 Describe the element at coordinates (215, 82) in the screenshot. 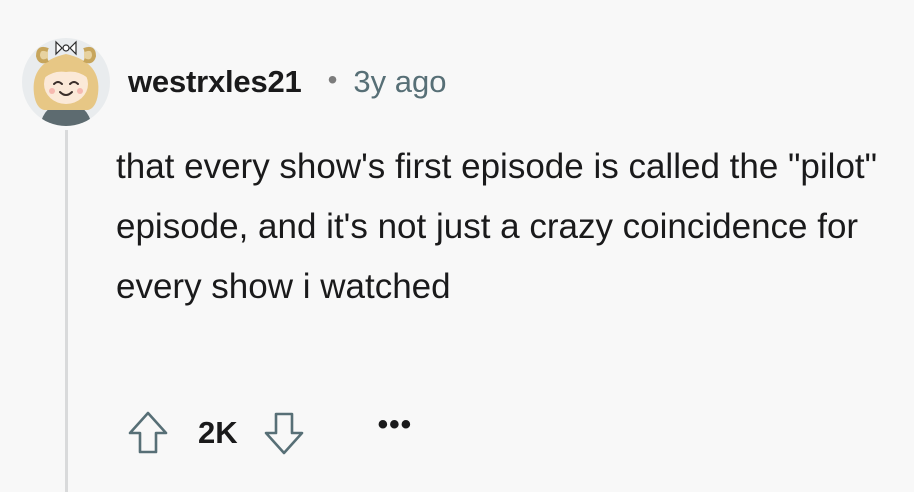

I see `username: westrxles21` at that location.